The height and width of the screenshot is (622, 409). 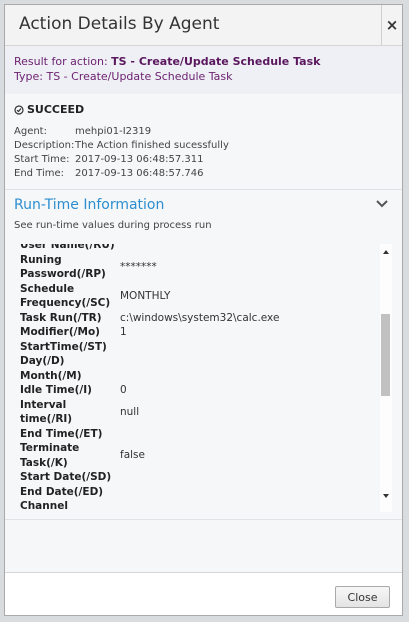 What do you see at coordinates (56, 390) in the screenshot?
I see `param-label: Idle Time(/I)` at bounding box center [56, 390].